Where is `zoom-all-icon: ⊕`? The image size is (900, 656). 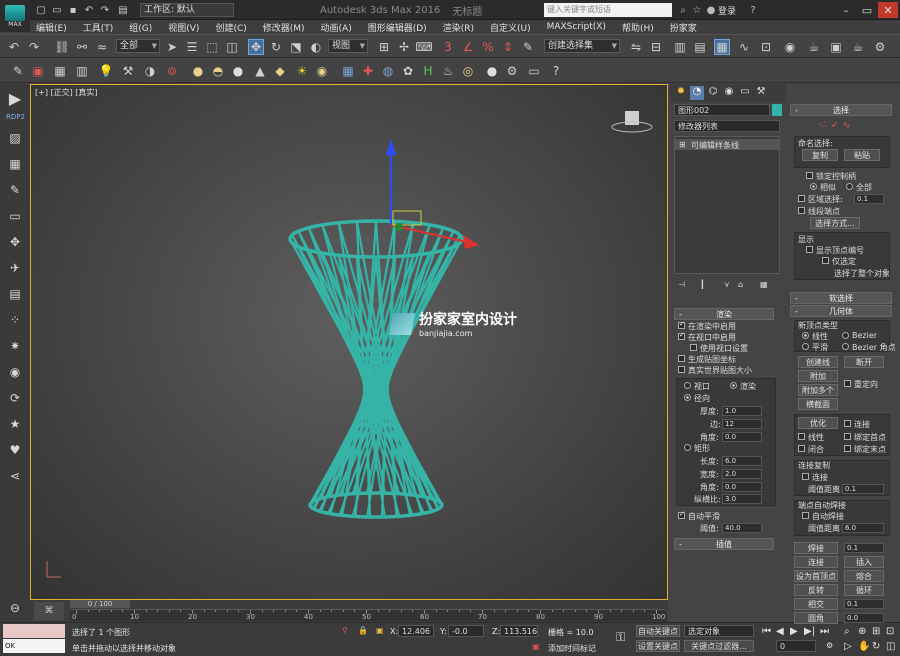
zoom-all-icon: ⊕ is located at coordinates (862, 631).